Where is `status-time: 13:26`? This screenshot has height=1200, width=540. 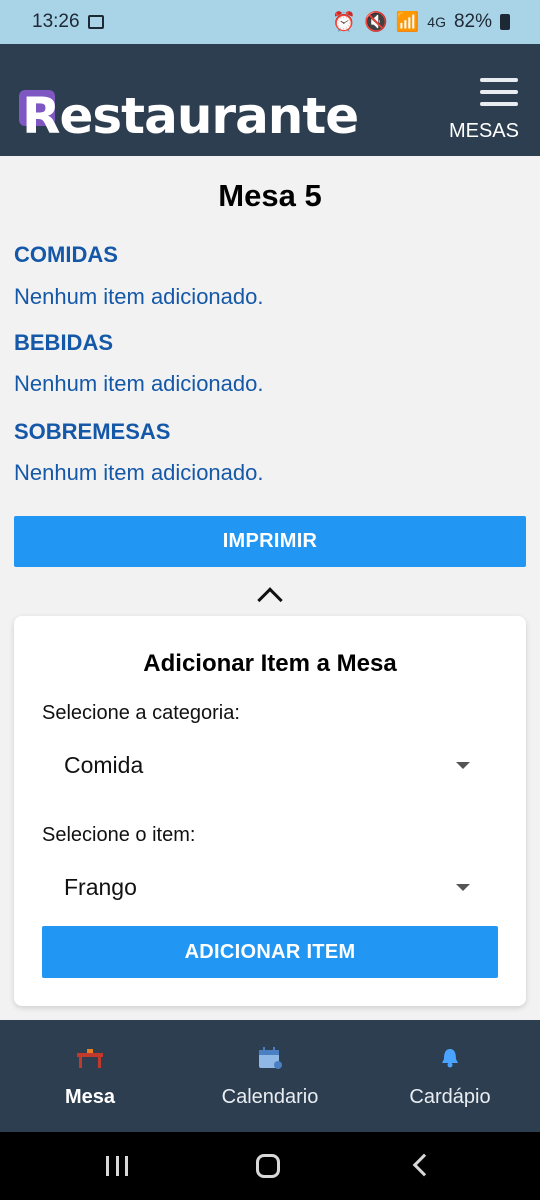
status-time: 13:26 is located at coordinates (56, 21).